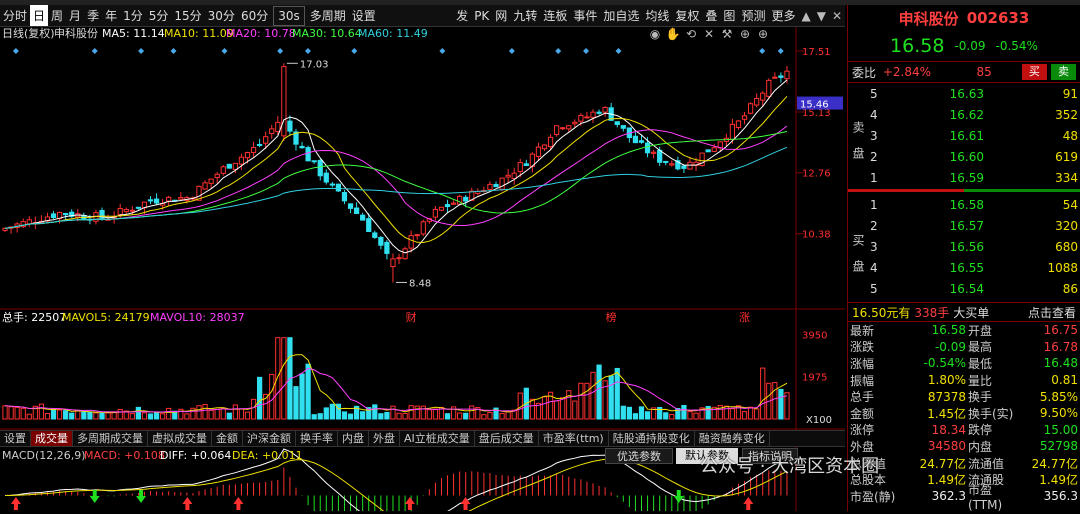 The image size is (1080, 514). I want to click on price-change: -0.09, so click(970, 46).